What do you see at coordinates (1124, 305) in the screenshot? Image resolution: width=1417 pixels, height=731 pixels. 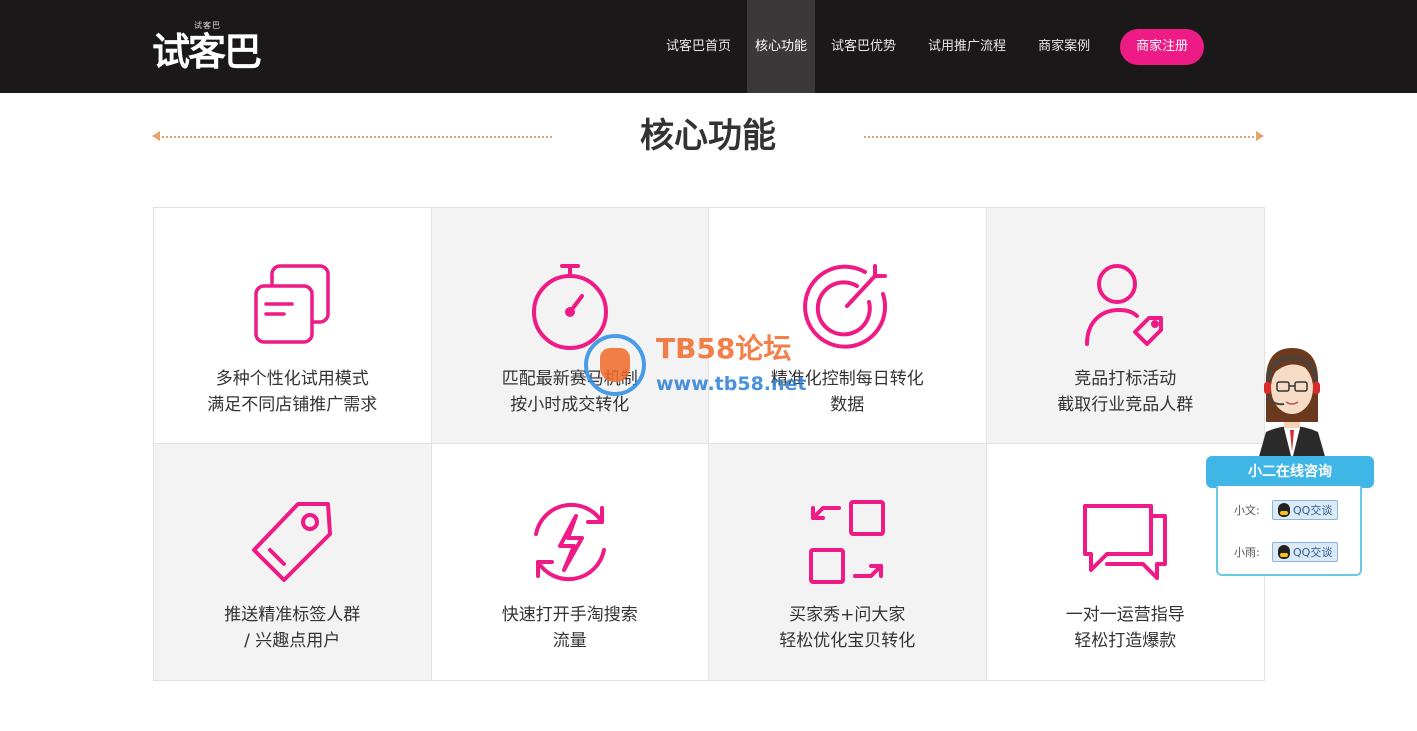 I see `user-tag-icon` at bounding box center [1124, 305].